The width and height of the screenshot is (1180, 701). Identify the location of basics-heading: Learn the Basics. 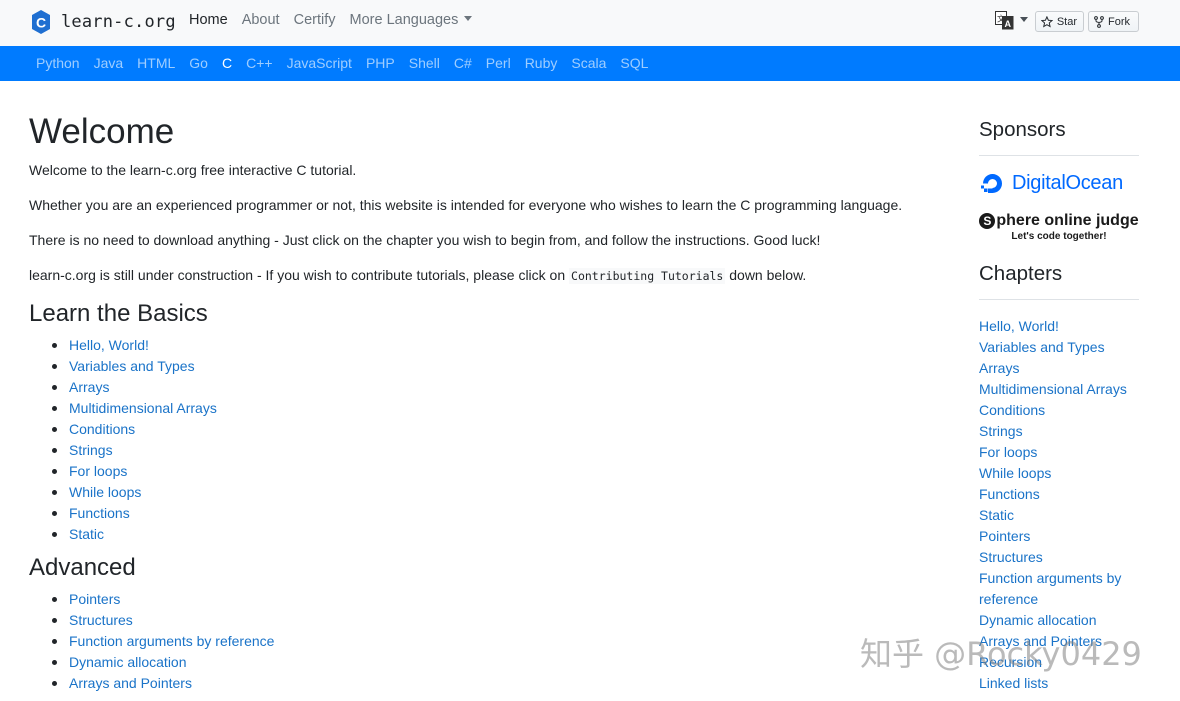
(479, 314).